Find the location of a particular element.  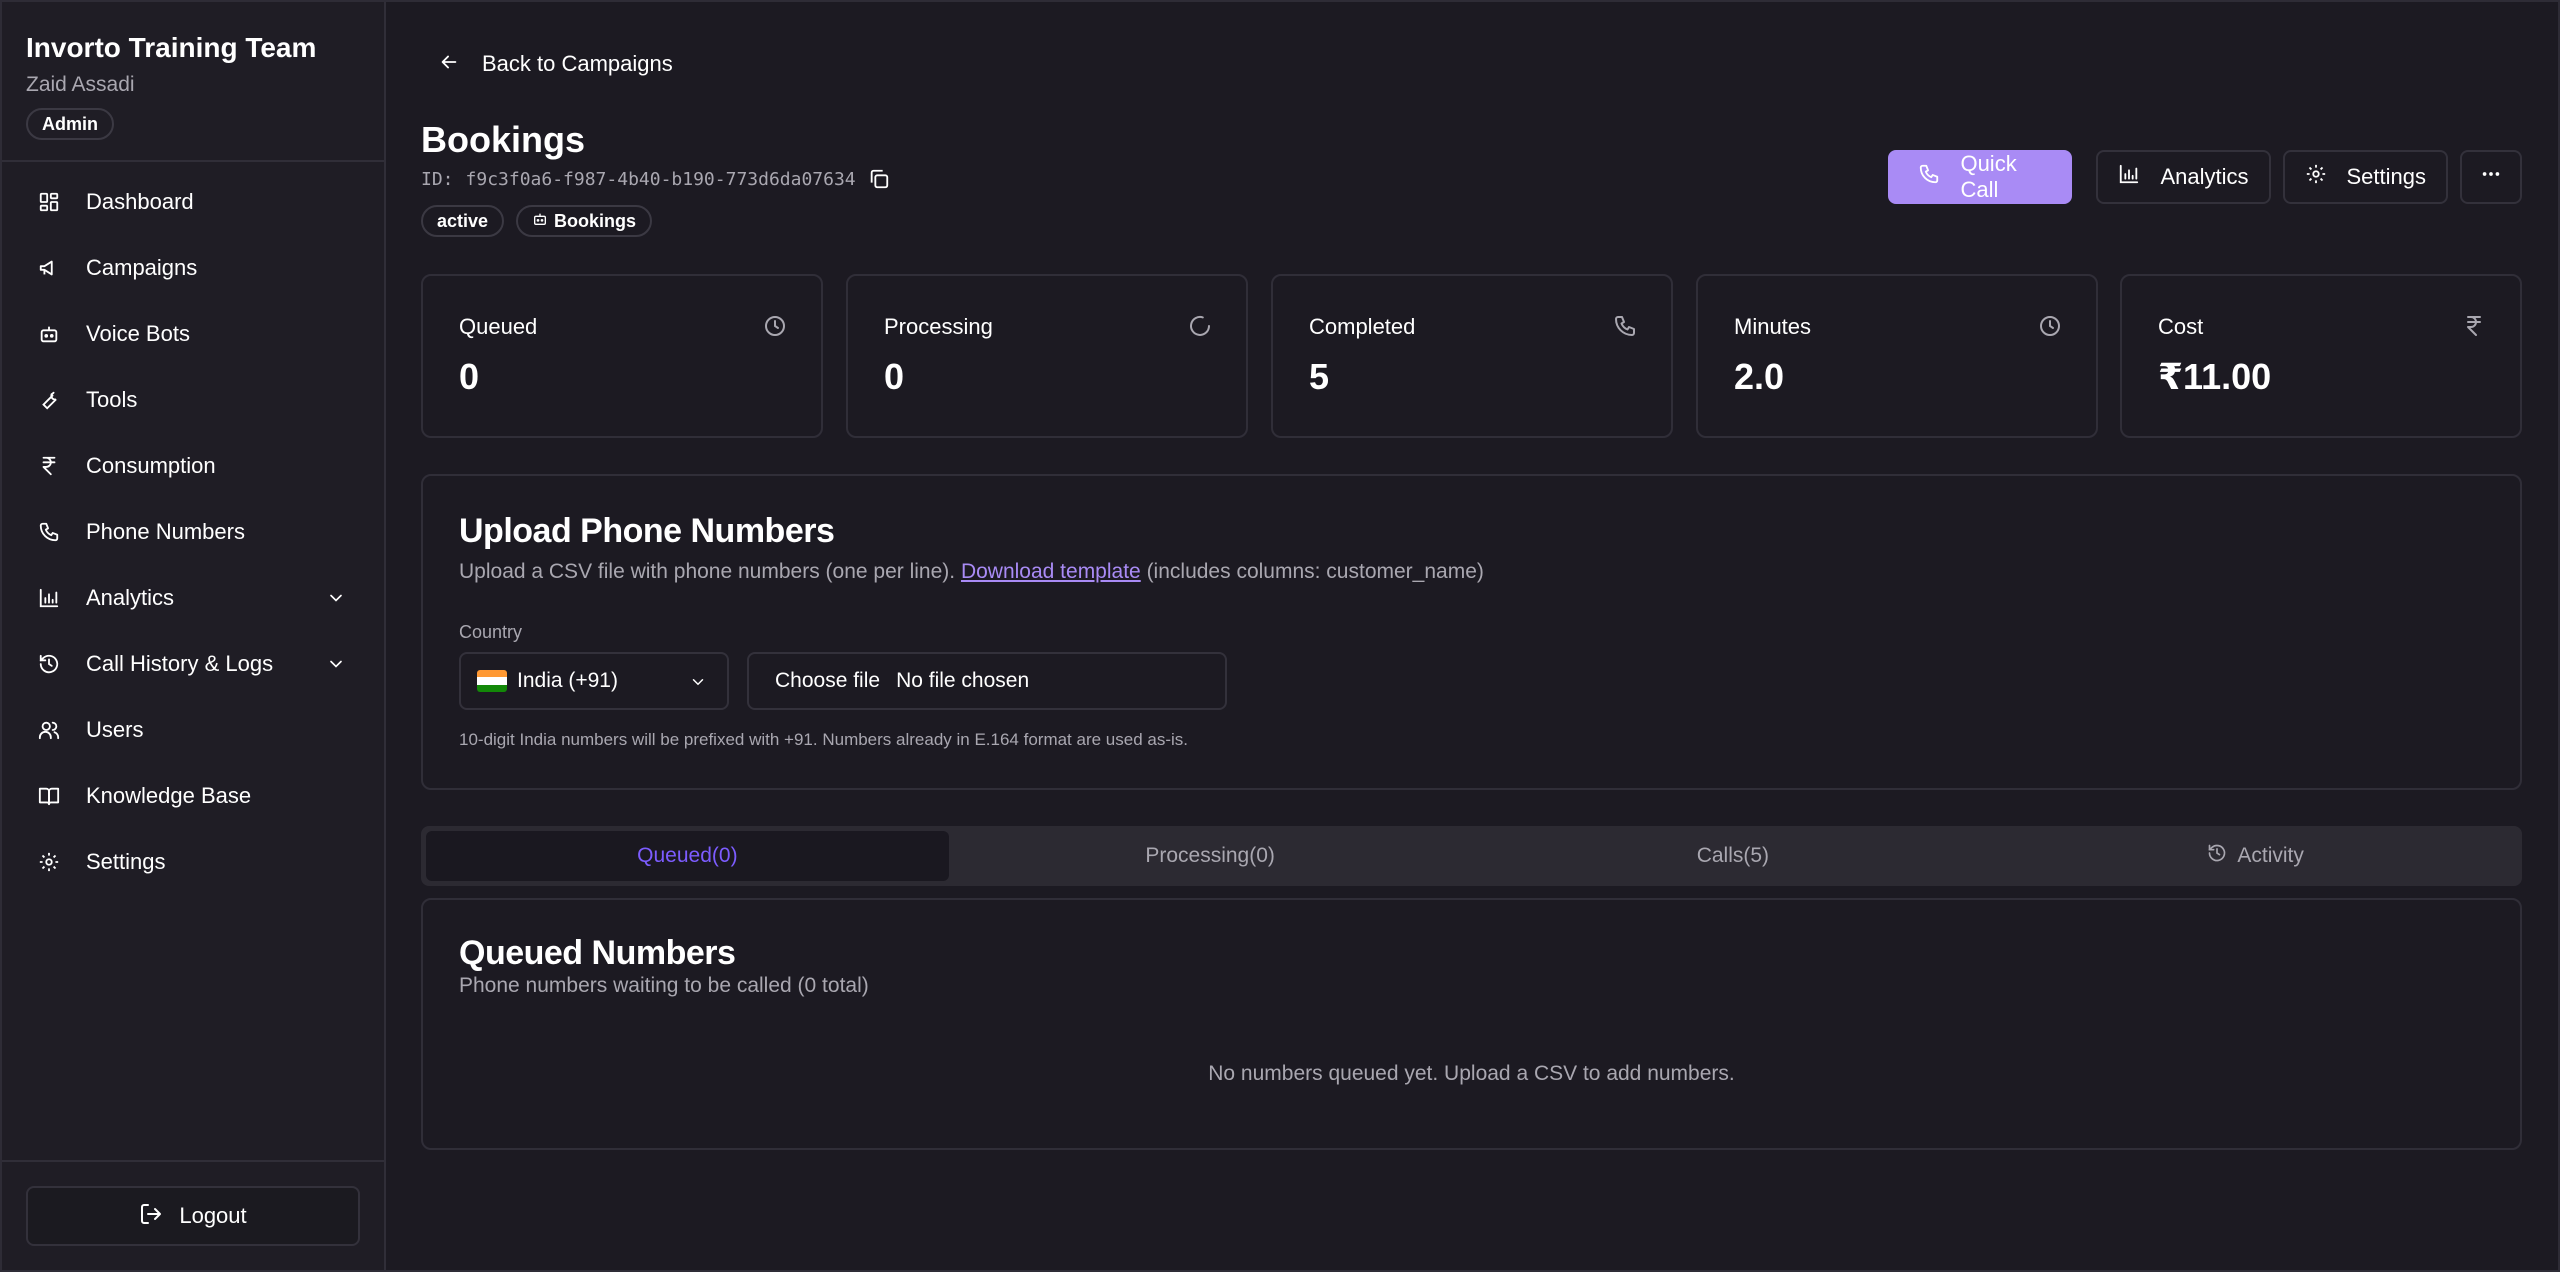

analytics-button: Analytics is located at coordinates (2183, 177).